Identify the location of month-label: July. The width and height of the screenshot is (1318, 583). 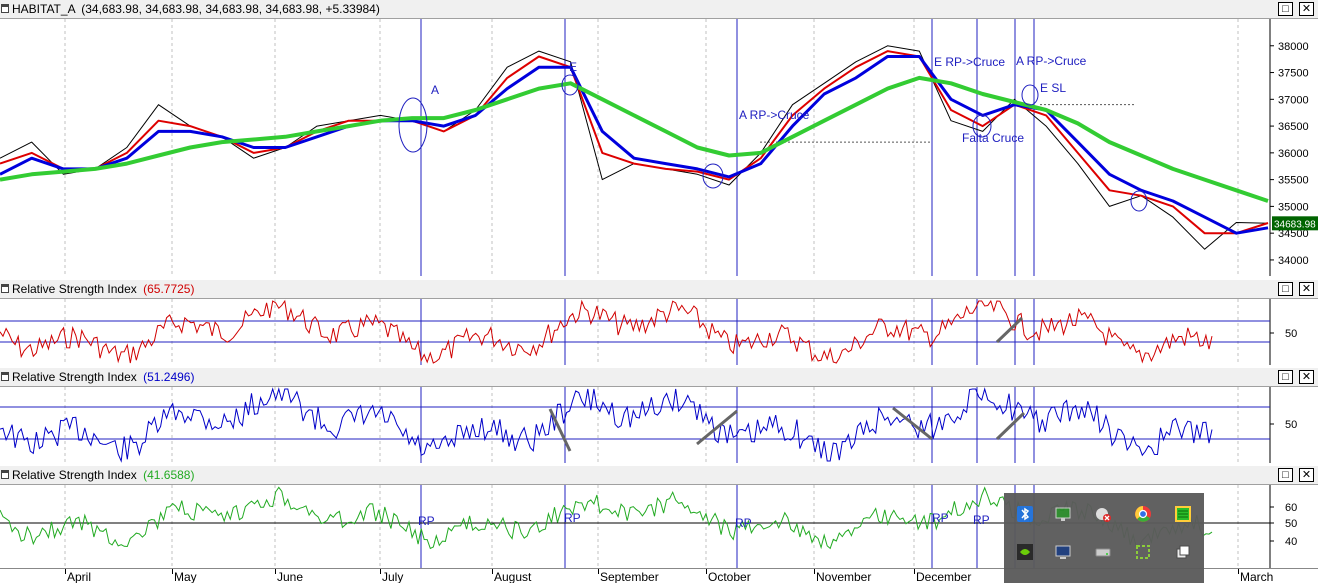
(393, 576).